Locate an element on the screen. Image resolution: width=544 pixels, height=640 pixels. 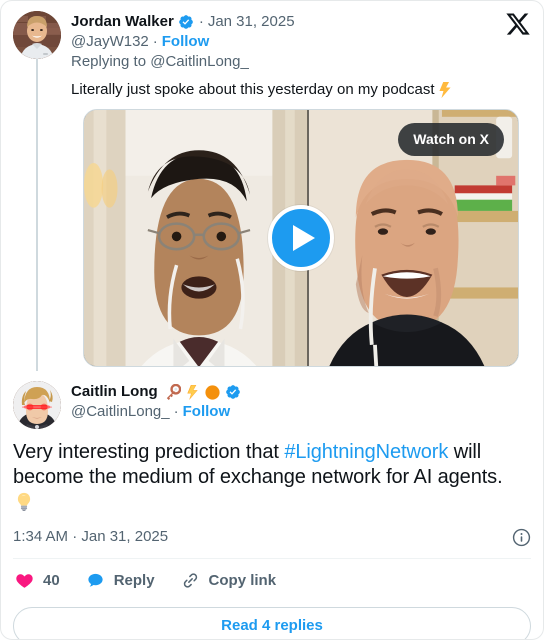
play-icon is located at coordinates (304, 238).